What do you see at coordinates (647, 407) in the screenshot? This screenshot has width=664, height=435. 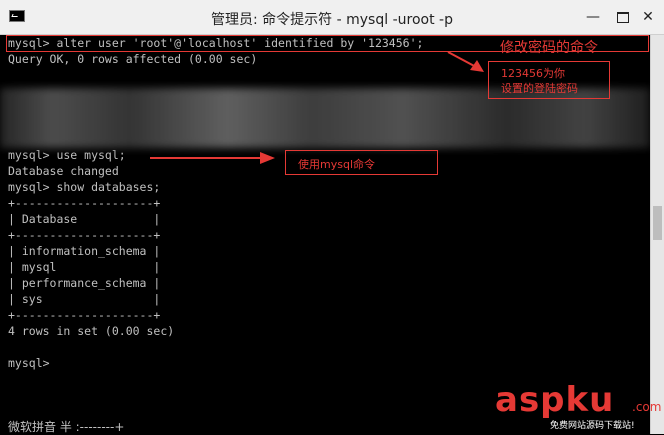 I see `watermark-domain: .com` at bounding box center [647, 407].